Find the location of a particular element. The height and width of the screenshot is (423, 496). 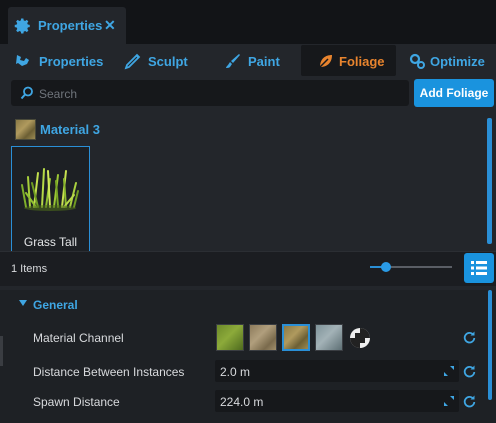

tab-optimize: Optimize is located at coordinates (451, 60).